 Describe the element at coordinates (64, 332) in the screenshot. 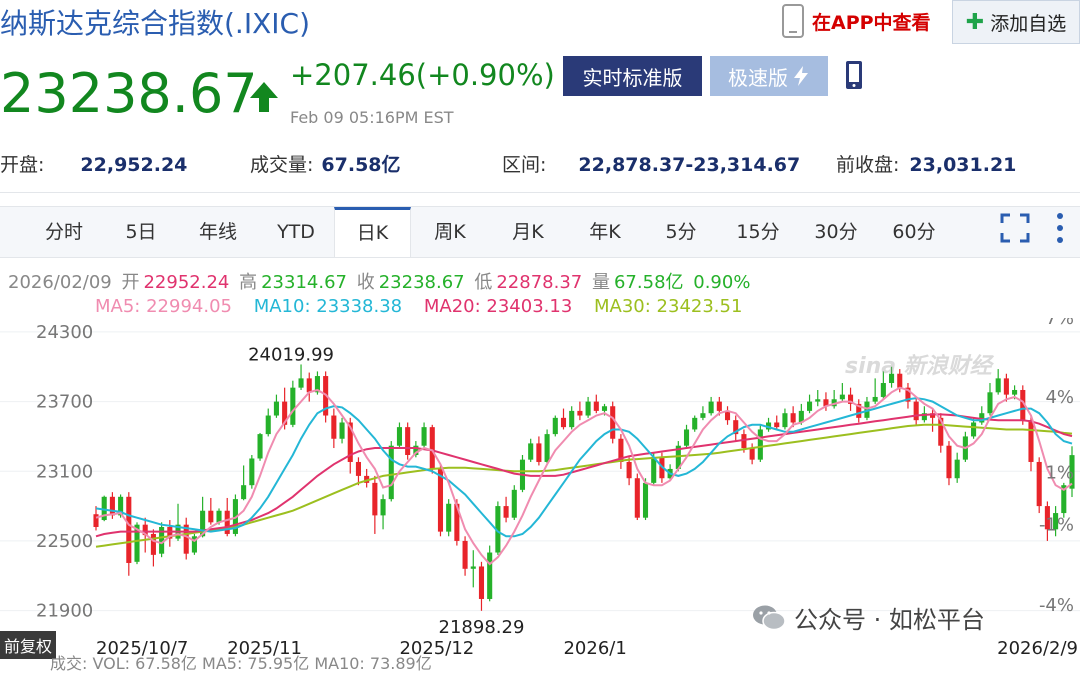

I see `y-tick-label: 24300` at that location.